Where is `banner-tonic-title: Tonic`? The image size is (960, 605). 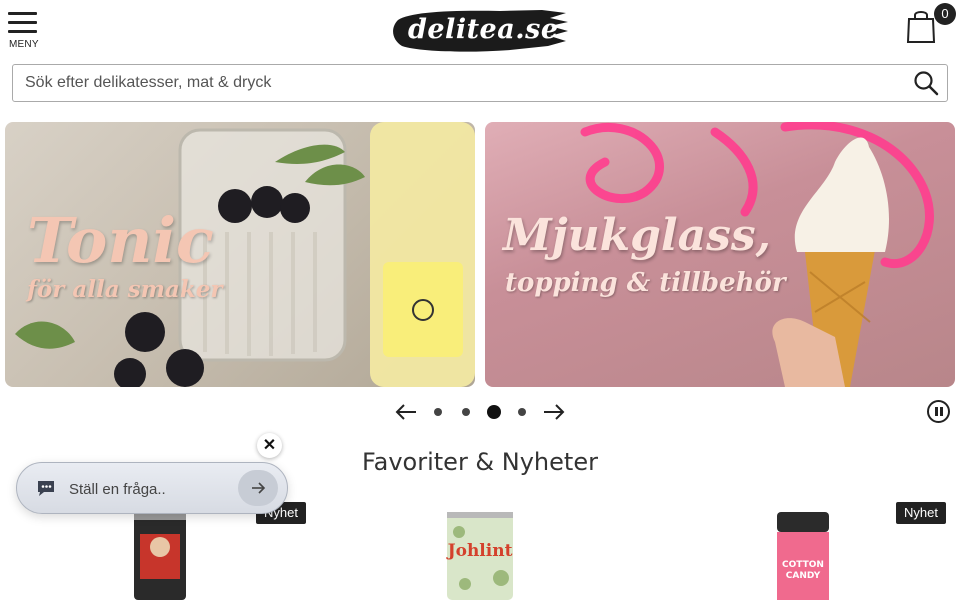 banner-tonic-title: Tonic is located at coordinates (120, 240).